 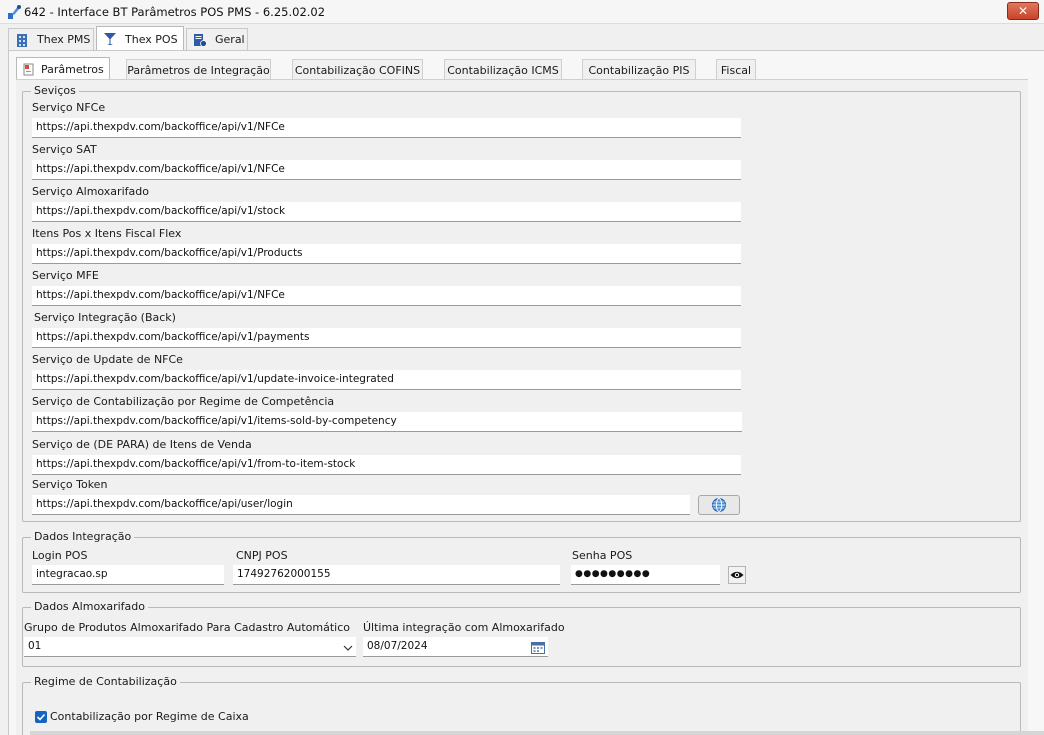 What do you see at coordinates (1023, 11) in the screenshot?
I see `close-button: ✕` at bounding box center [1023, 11].